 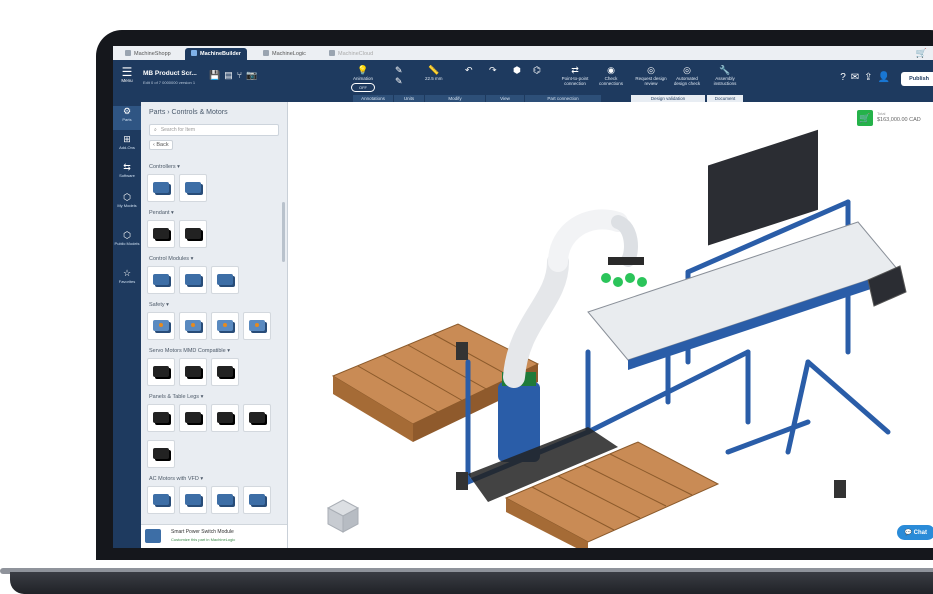 I want to click on undo-button: ↶, so click(x=469, y=70).